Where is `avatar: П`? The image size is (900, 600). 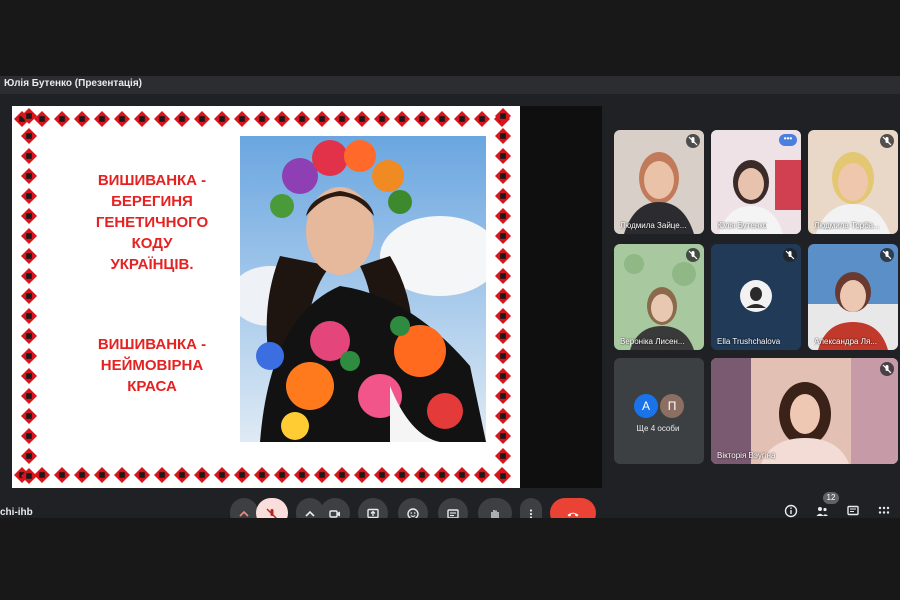 avatar: П is located at coordinates (672, 406).